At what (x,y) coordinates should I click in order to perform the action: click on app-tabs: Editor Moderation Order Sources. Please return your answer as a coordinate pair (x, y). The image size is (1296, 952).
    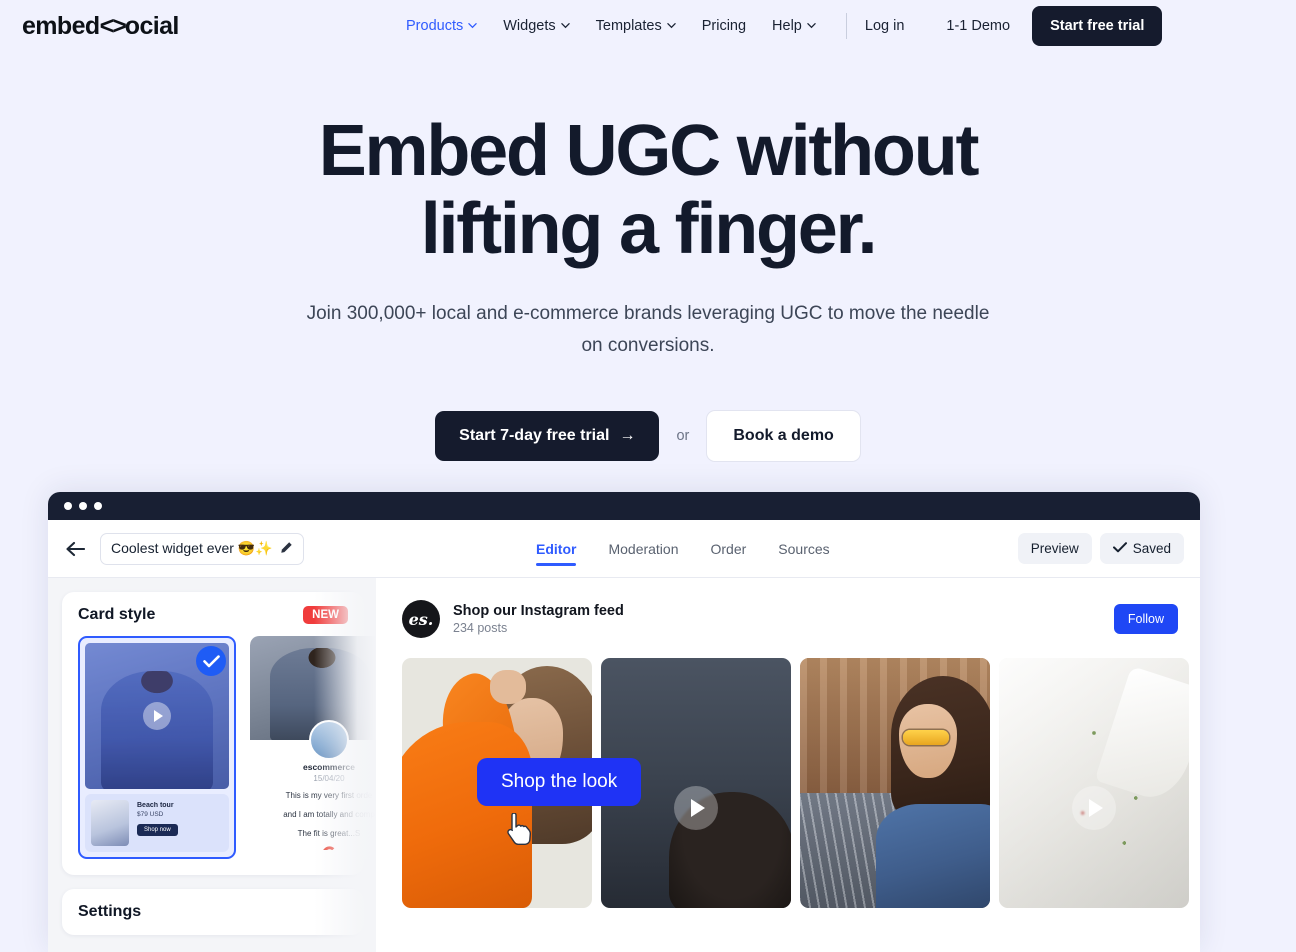
    Looking at the image, I should click on (683, 549).